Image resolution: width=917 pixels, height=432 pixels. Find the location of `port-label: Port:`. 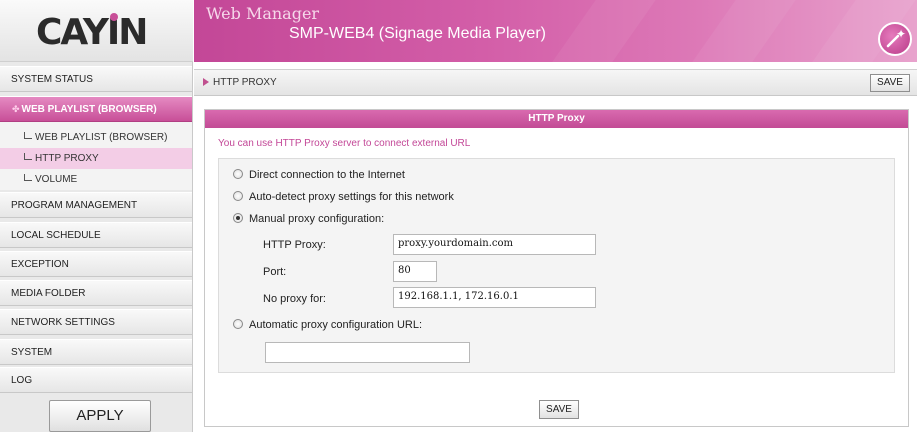

port-label: Port: is located at coordinates (275, 272).